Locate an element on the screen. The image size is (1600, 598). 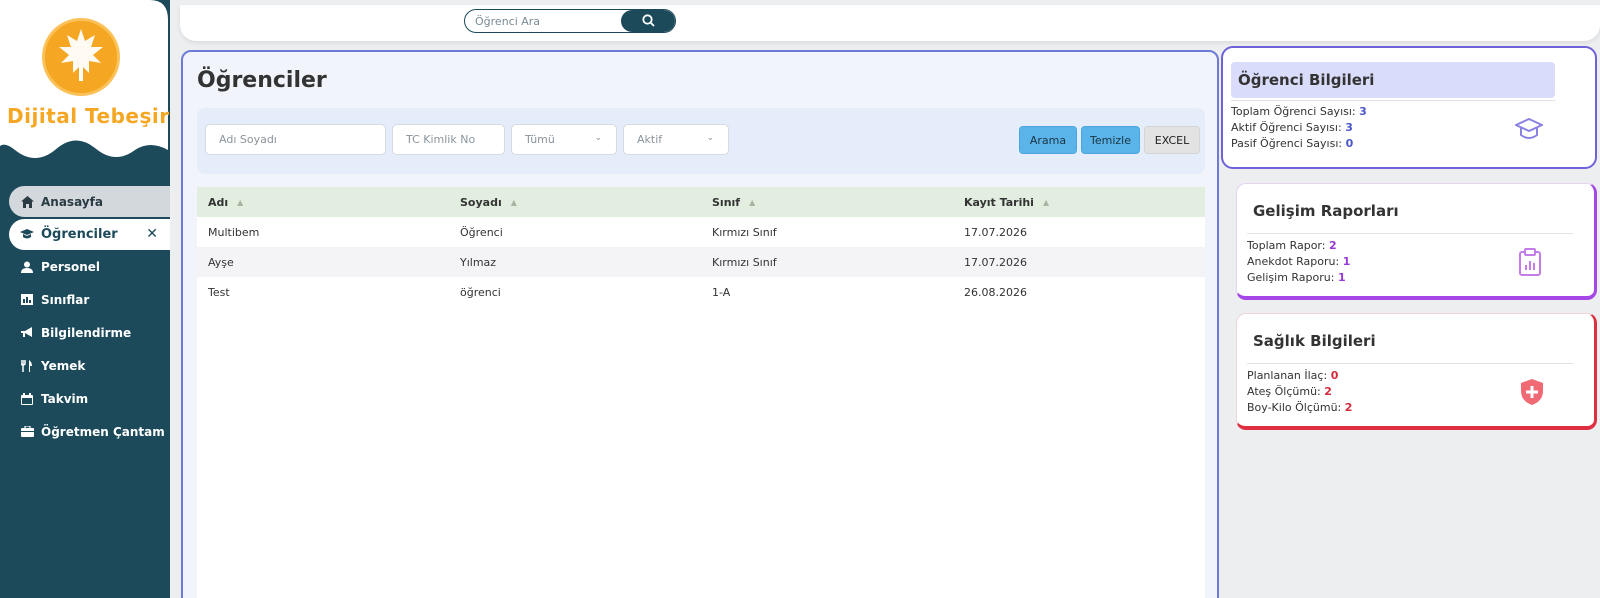
name-field is located at coordinates (295, 139).